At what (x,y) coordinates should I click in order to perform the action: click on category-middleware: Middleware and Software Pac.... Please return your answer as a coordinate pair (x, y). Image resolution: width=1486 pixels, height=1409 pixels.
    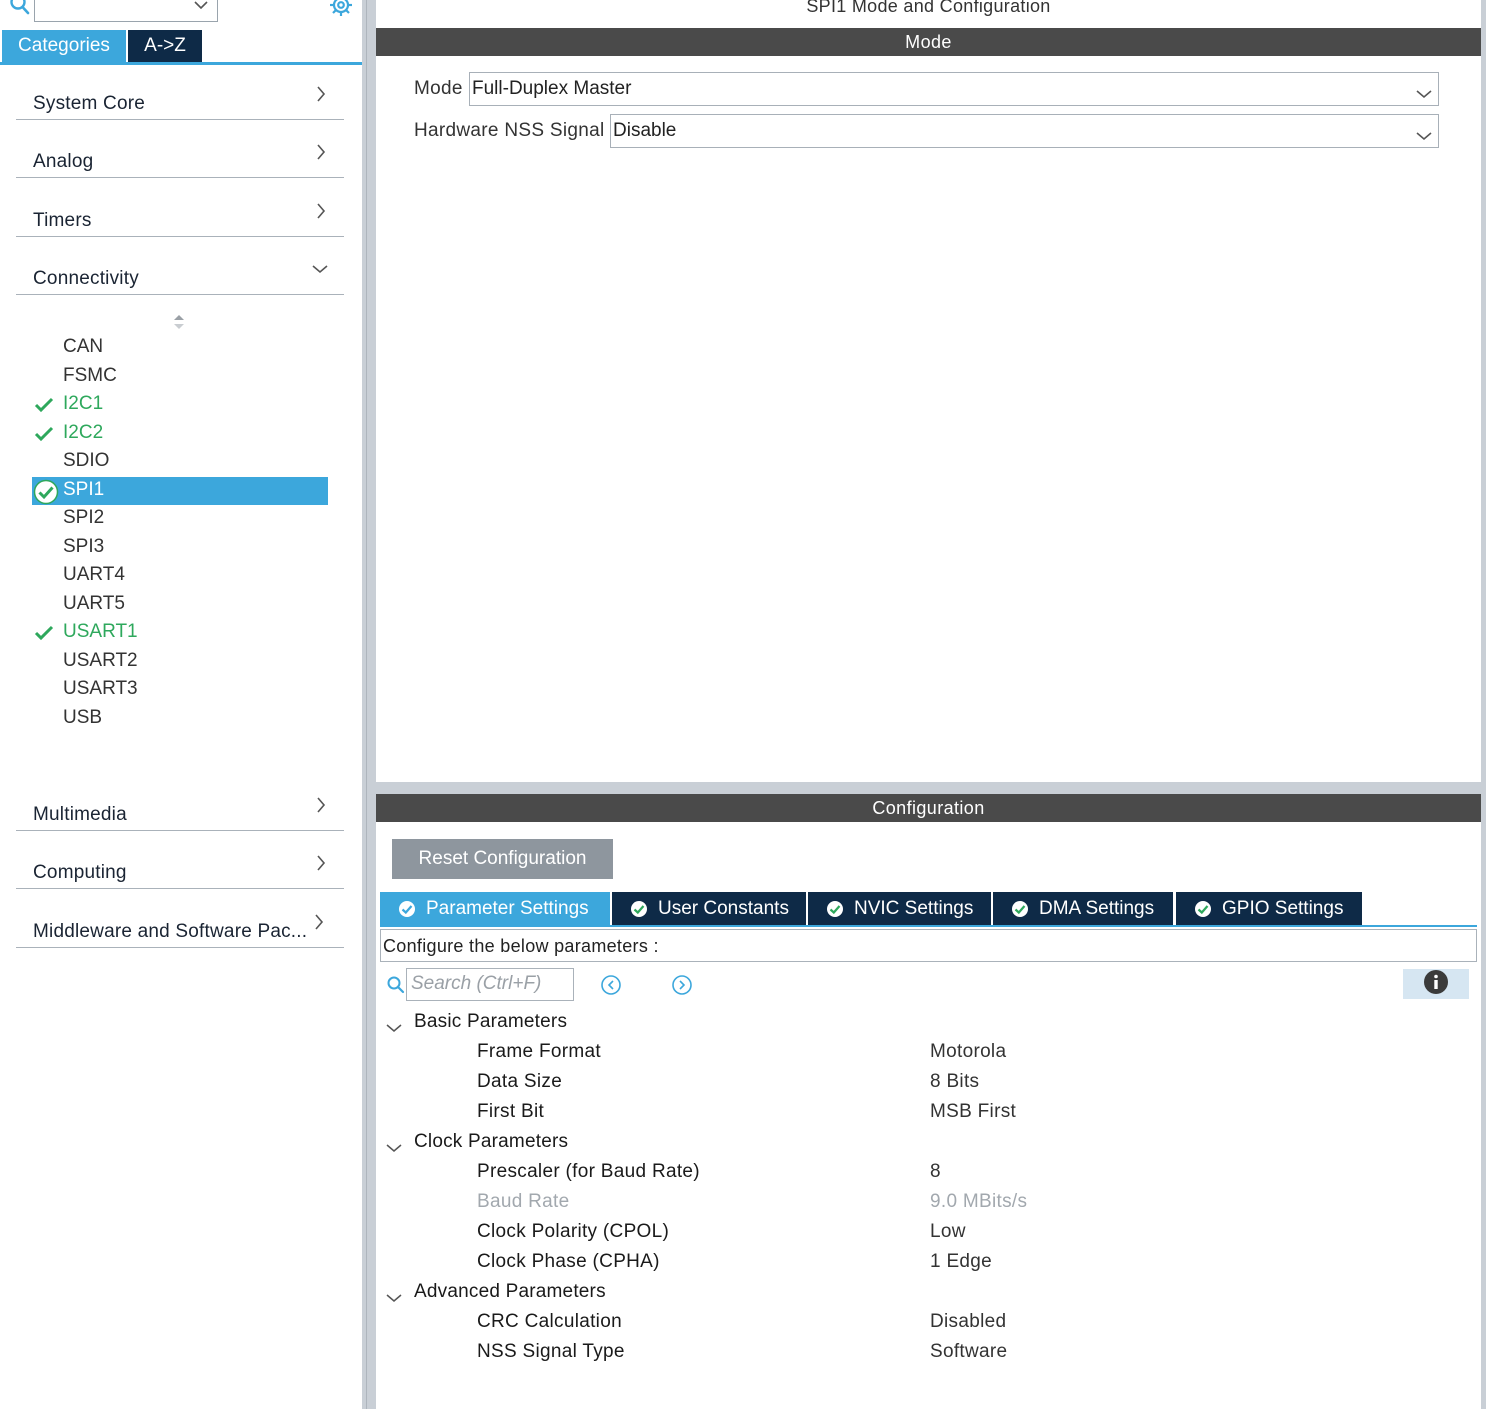
    Looking at the image, I should click on (180, 927).